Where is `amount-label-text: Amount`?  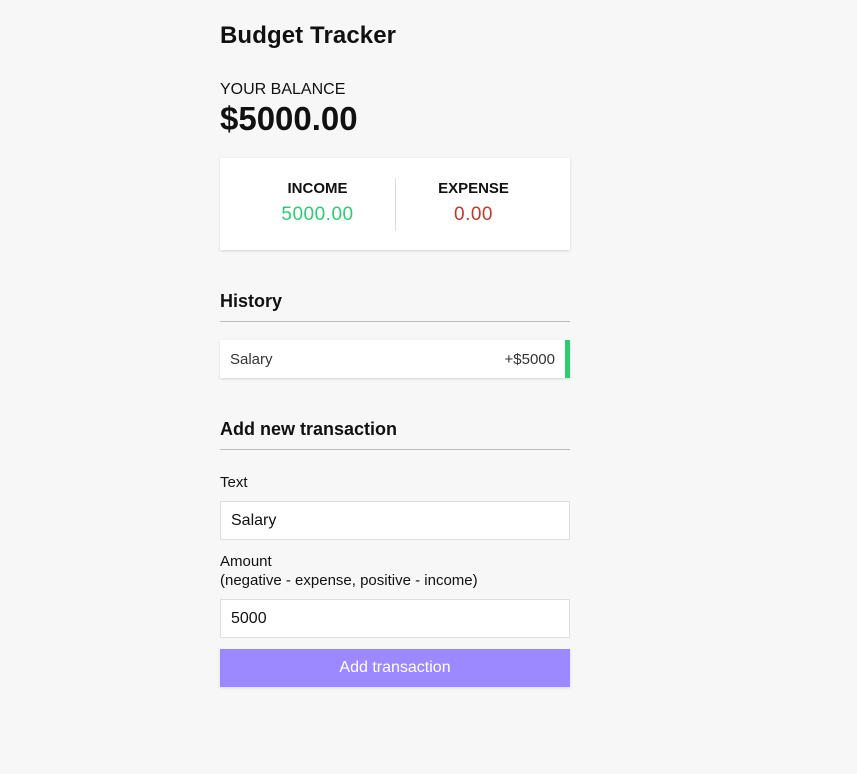 amount-label-text: Amount is located at coordinates (246, 561).